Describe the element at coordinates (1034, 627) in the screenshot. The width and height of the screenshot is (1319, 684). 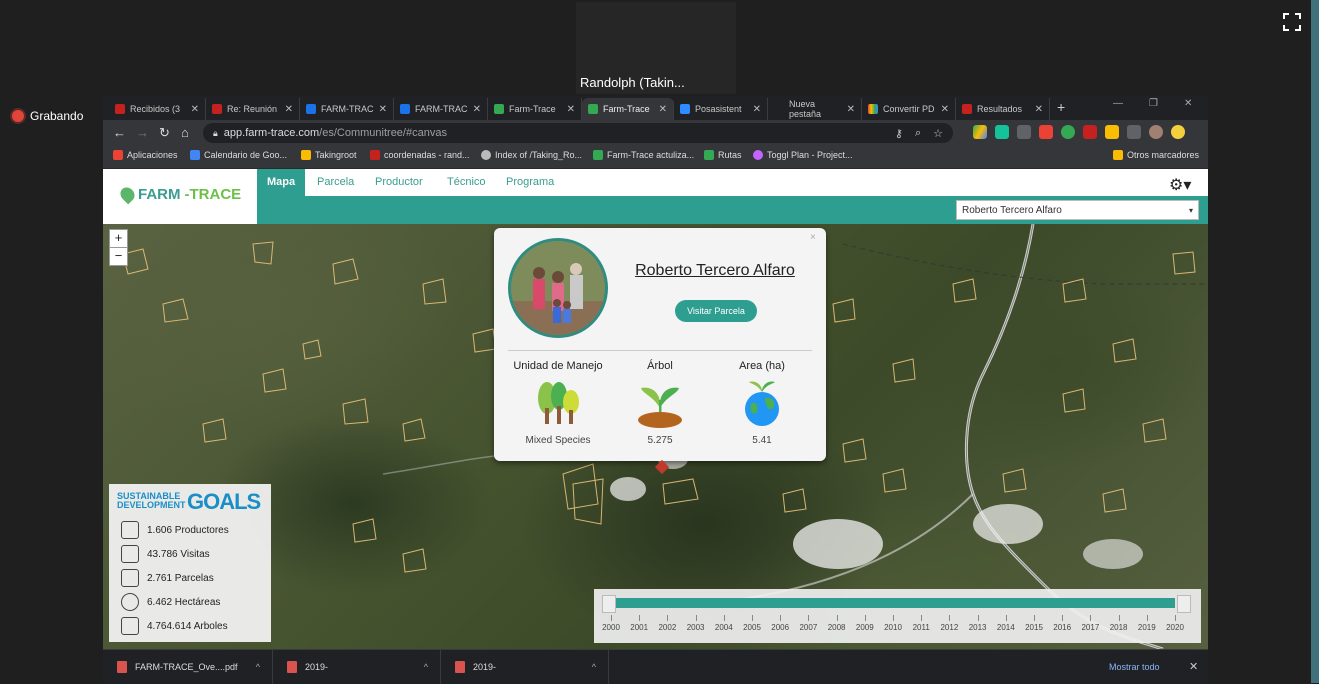
I see `timeline-year-label: 2015` at that location.